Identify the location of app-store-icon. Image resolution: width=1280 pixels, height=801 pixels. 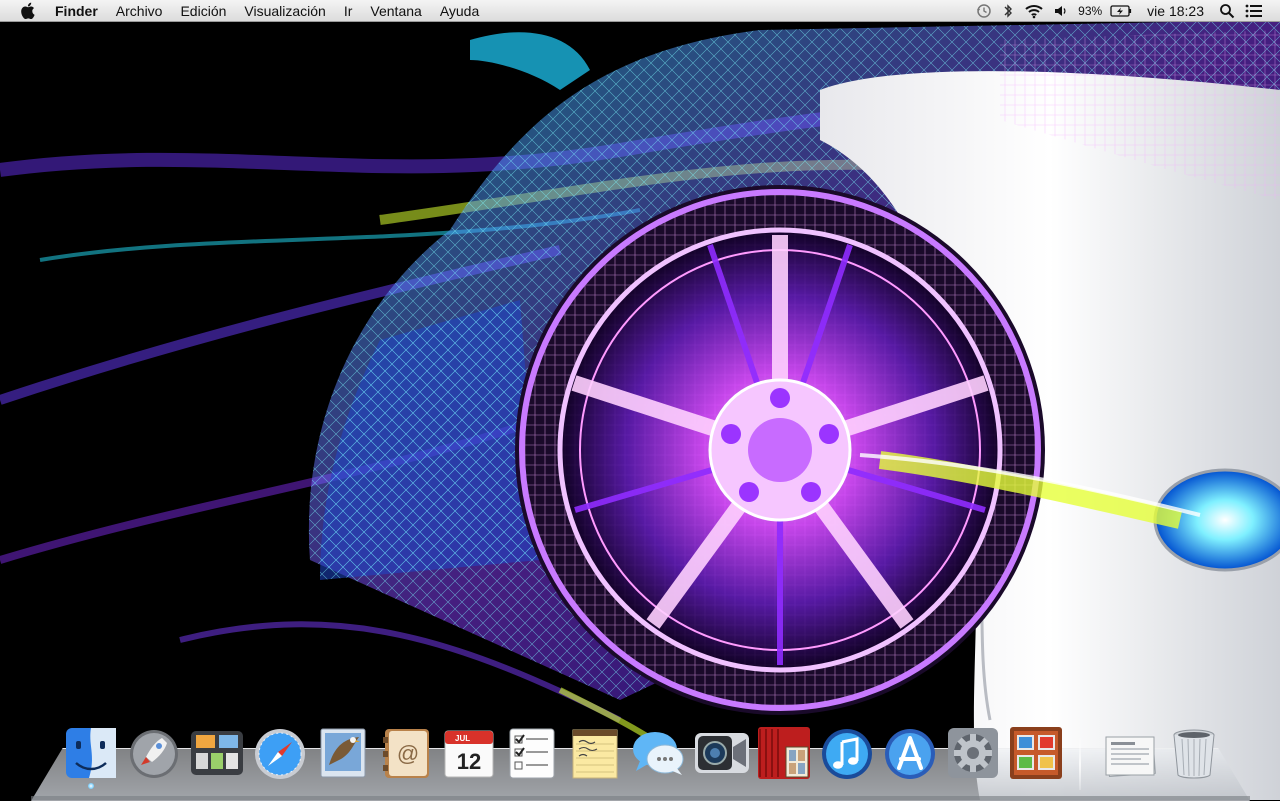
(910, 754).